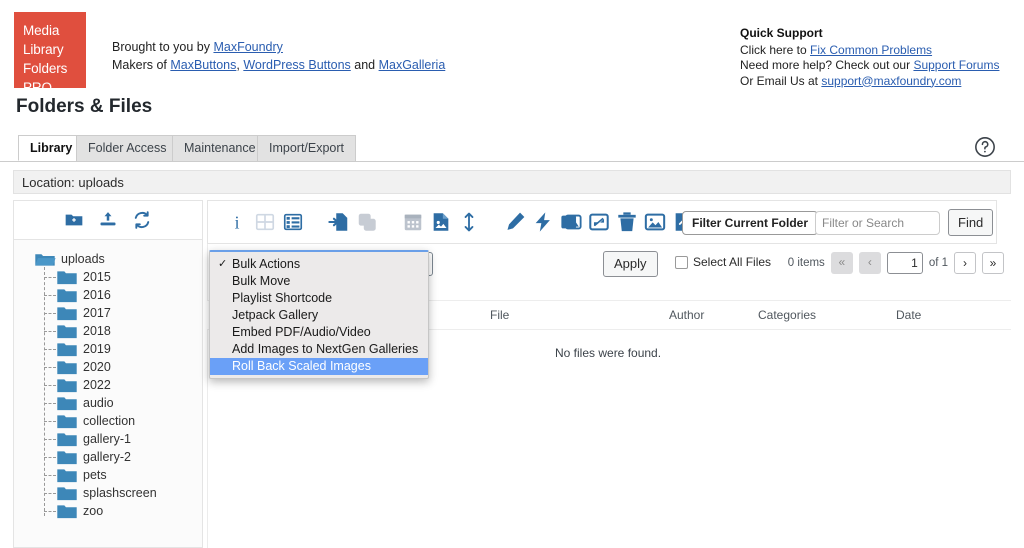  Describe the element at coordinates (111, 475) in the screenshot. I see `tree-node-pets: pets` at that location.